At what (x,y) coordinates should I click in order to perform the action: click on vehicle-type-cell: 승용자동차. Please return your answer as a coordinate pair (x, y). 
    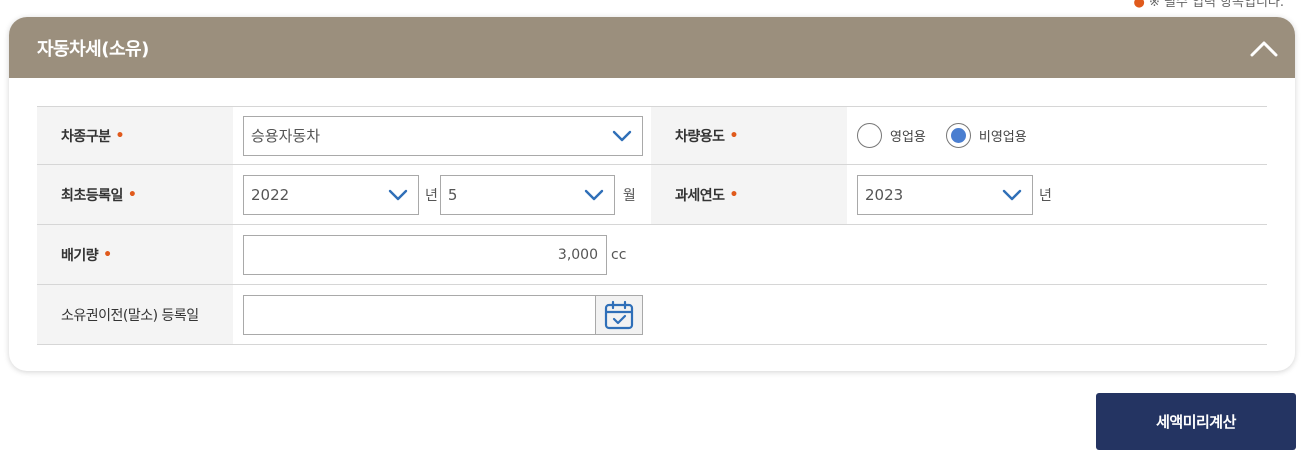
    Looking at the image, I should click on (442, 135).